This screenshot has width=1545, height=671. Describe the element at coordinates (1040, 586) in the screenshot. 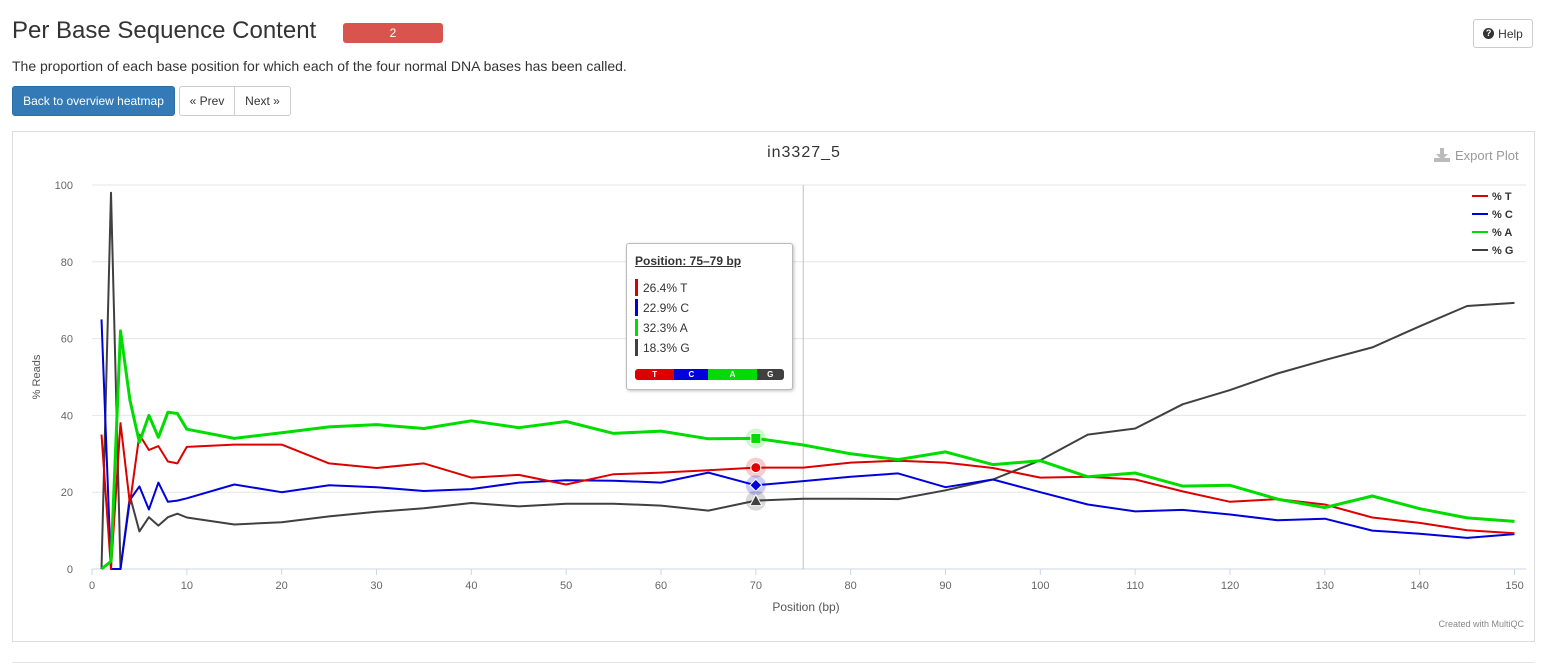

I see `x-tick-label: 100` at that location.